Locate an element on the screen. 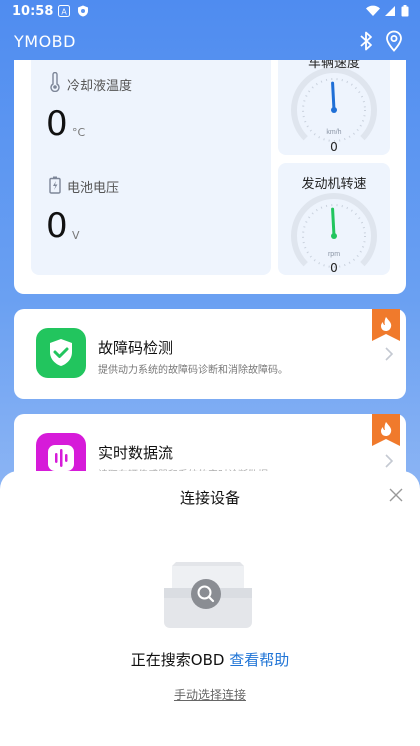 This screenshot has width=420, height=746. feature-icon-box is located at coordinates (61, 353).